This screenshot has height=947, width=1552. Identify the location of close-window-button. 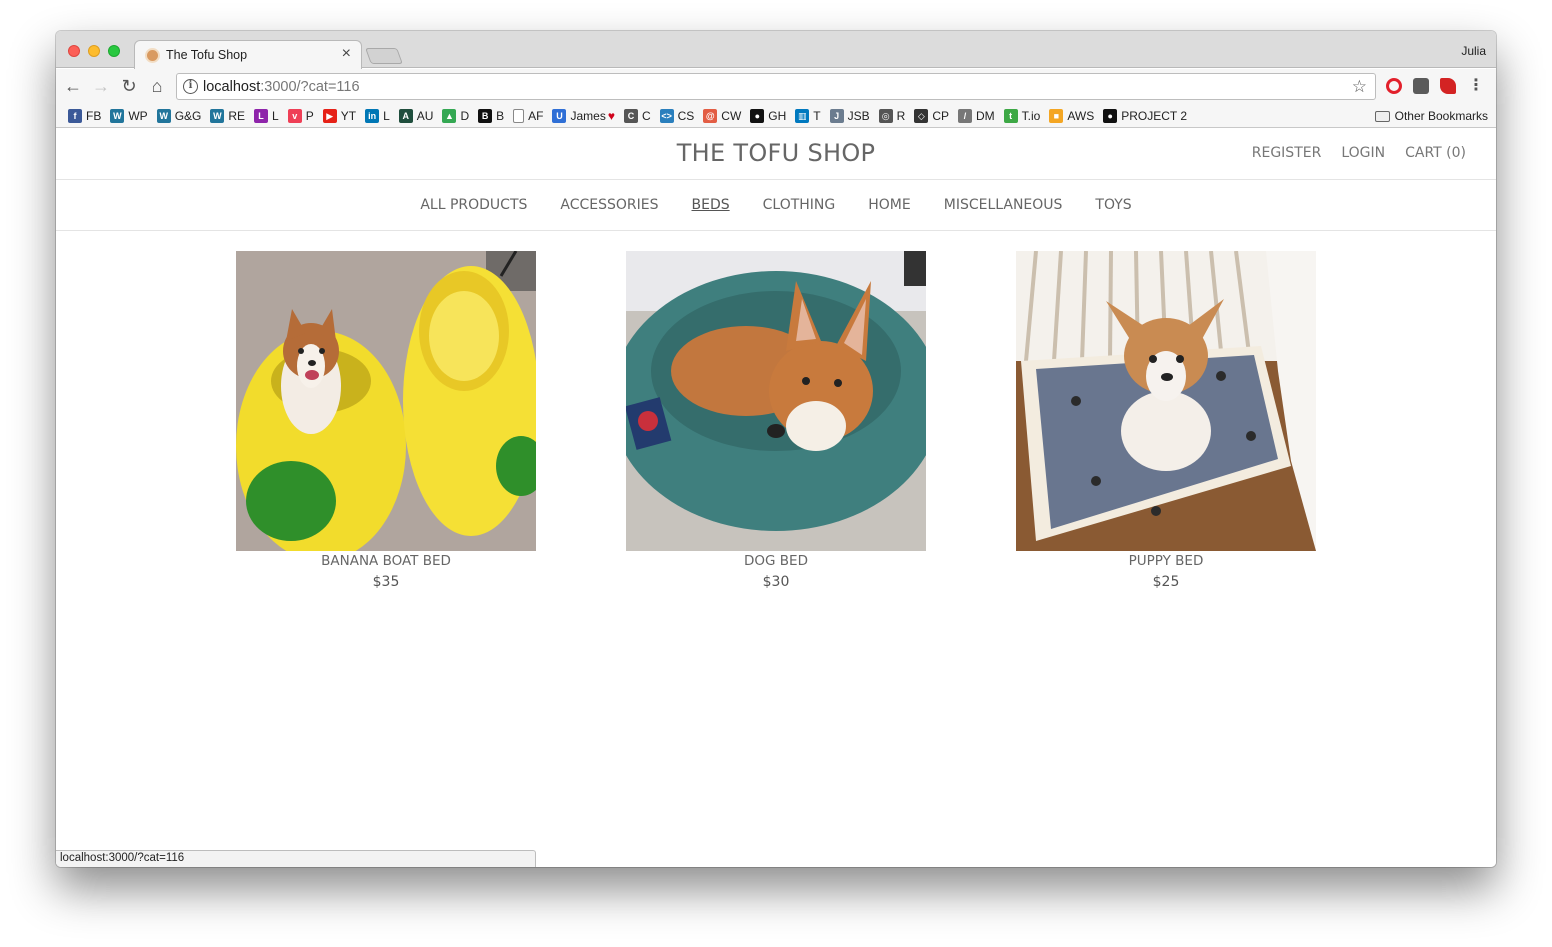
(74, 51).